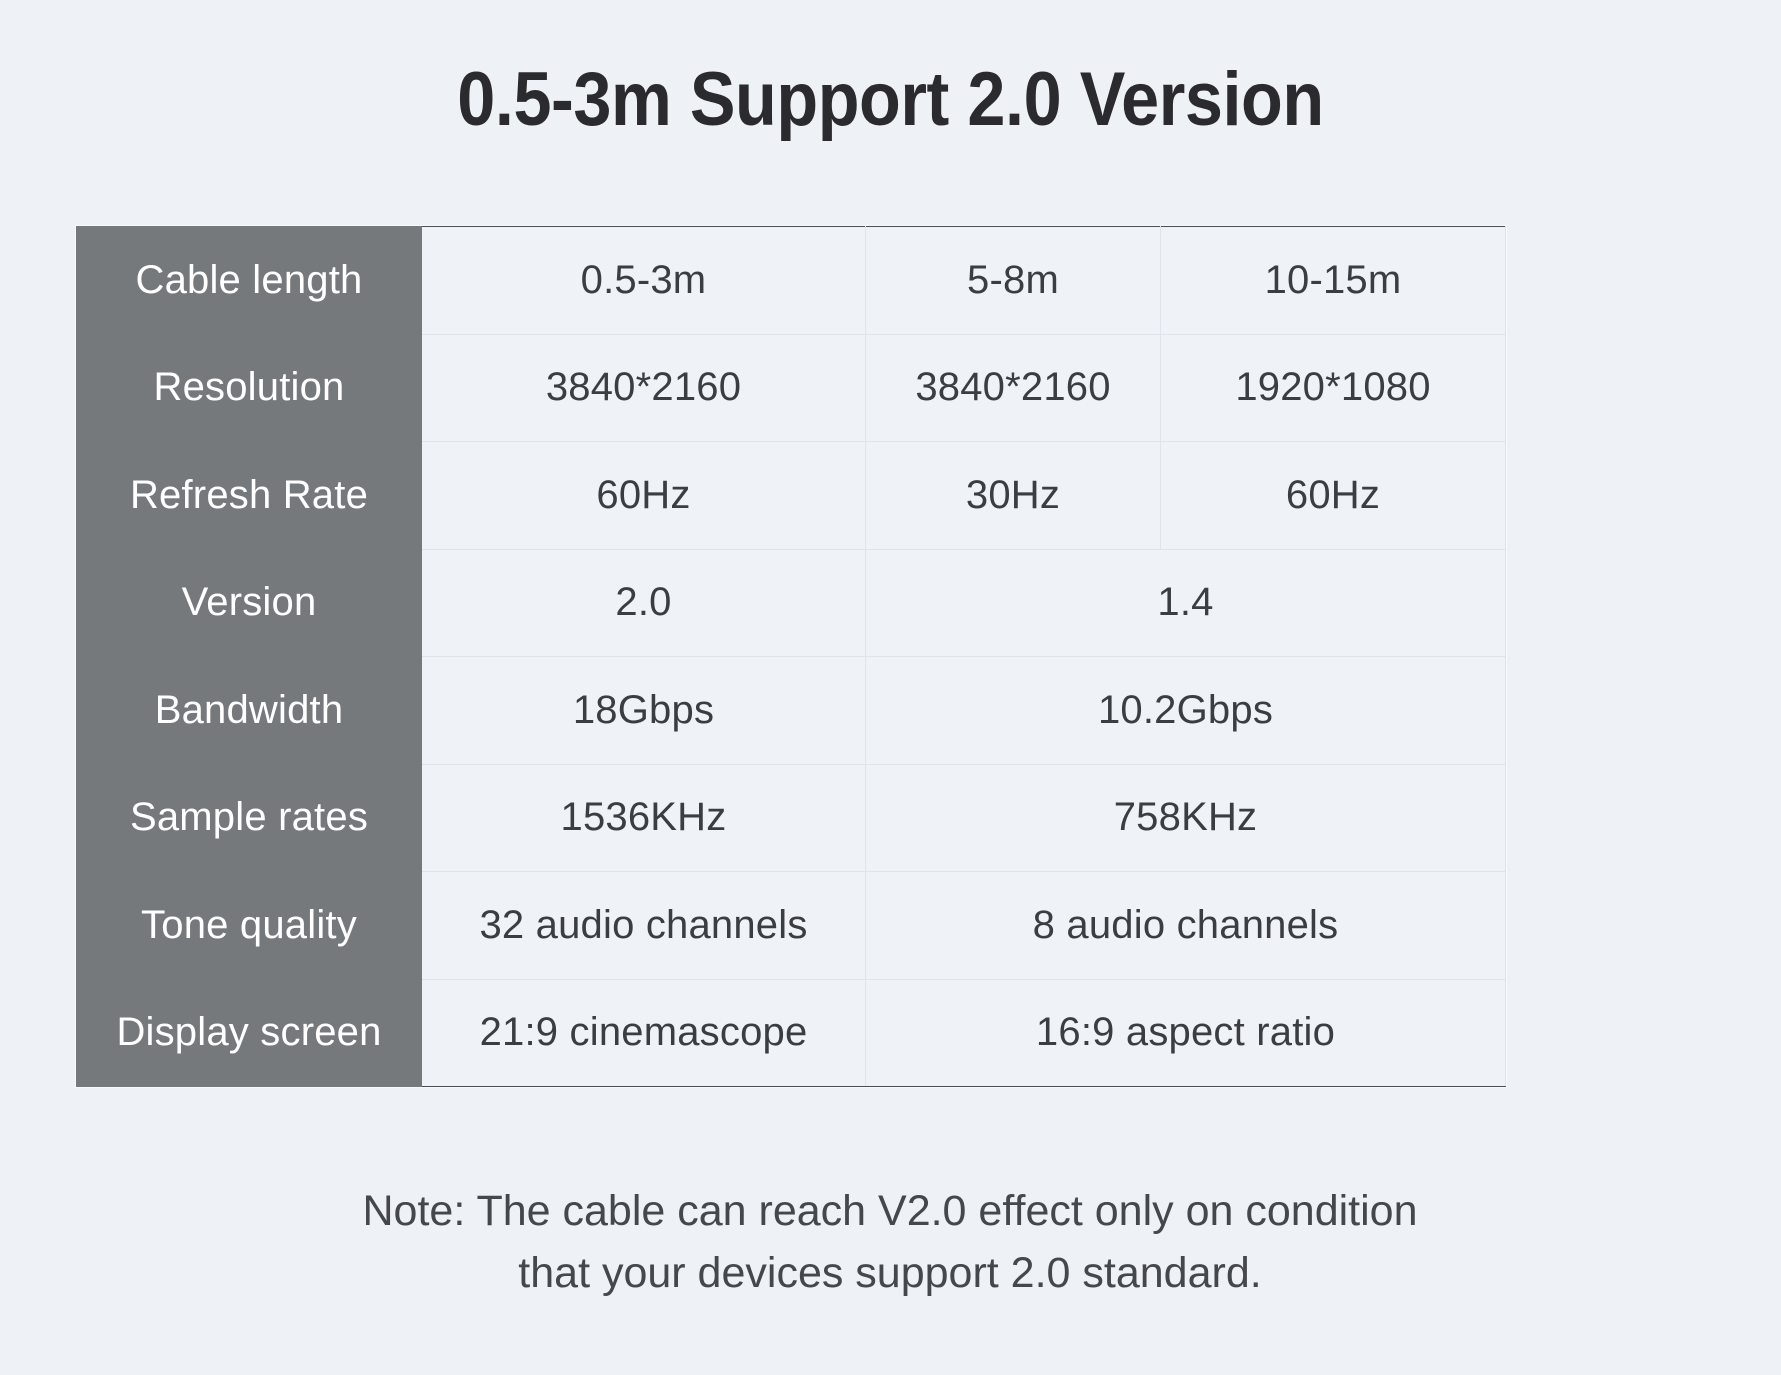 This screenshot has width=1781, height=1375. I want to click on row-label-bandwidth: Bandwidth, so click(249, 710).